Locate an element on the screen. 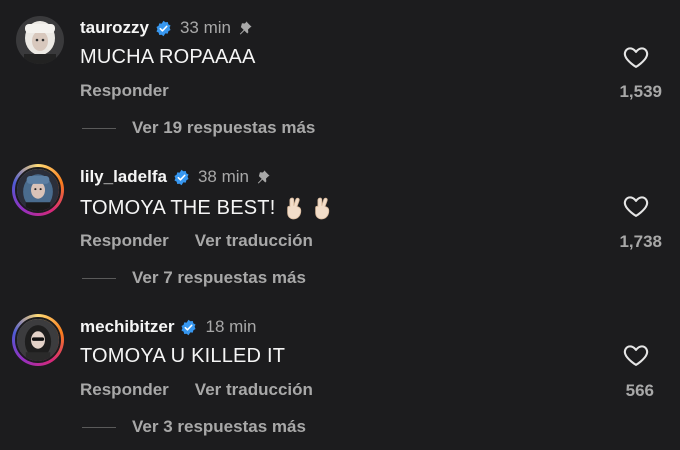 This screenshot has width=680, height=450. avatar-taurozzy-image is located at coordinates (40, 40).